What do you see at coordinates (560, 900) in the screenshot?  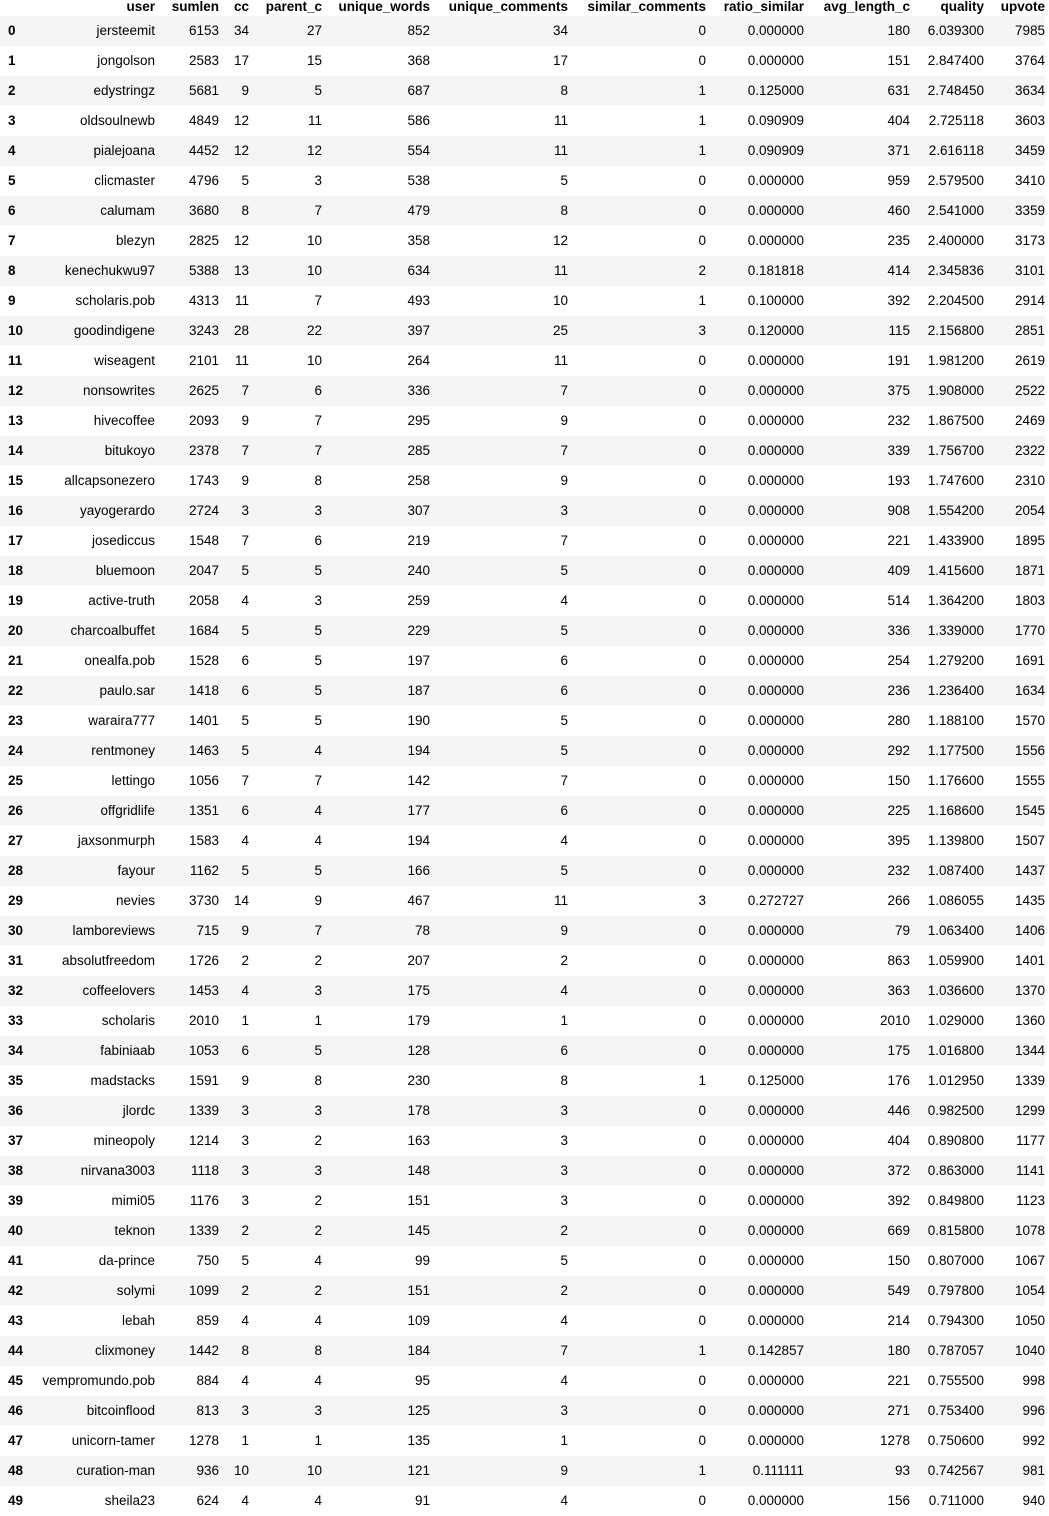 I see `table-cell: 11` at bounding box center [560, 900].